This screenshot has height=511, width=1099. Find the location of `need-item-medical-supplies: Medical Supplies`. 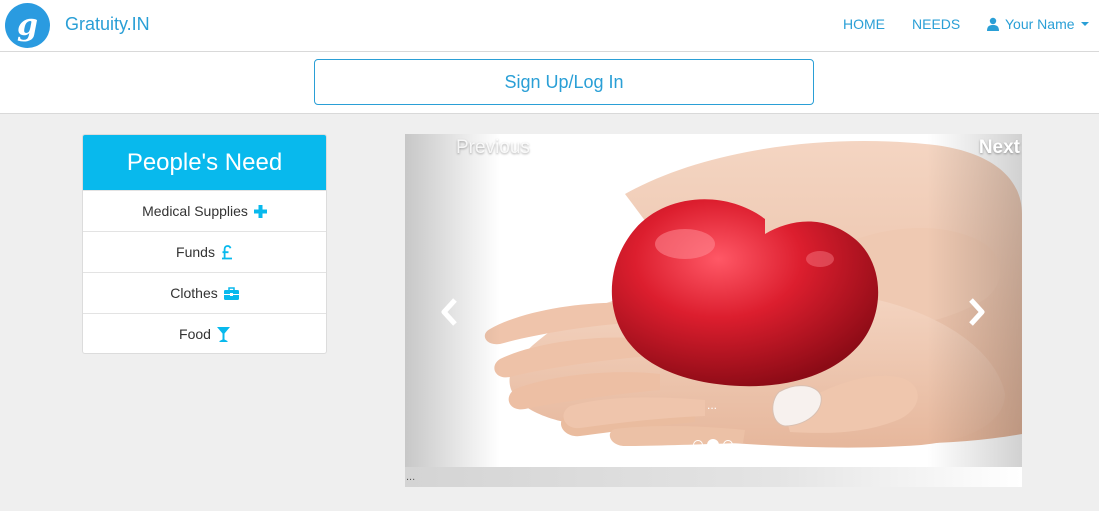

need-item-medical-supplies: Medical Supplies is located at coordinates (204, 210).